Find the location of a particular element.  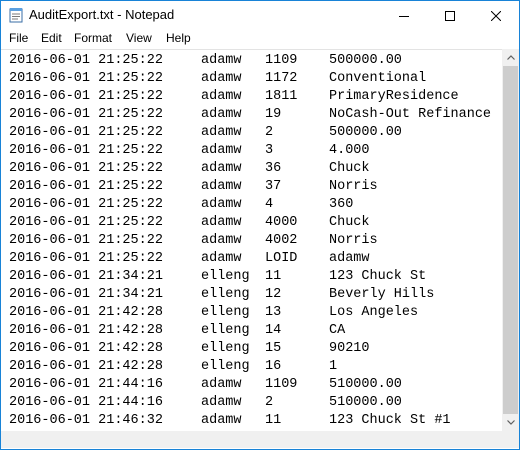

close-button is located at coordinates (496, 15).